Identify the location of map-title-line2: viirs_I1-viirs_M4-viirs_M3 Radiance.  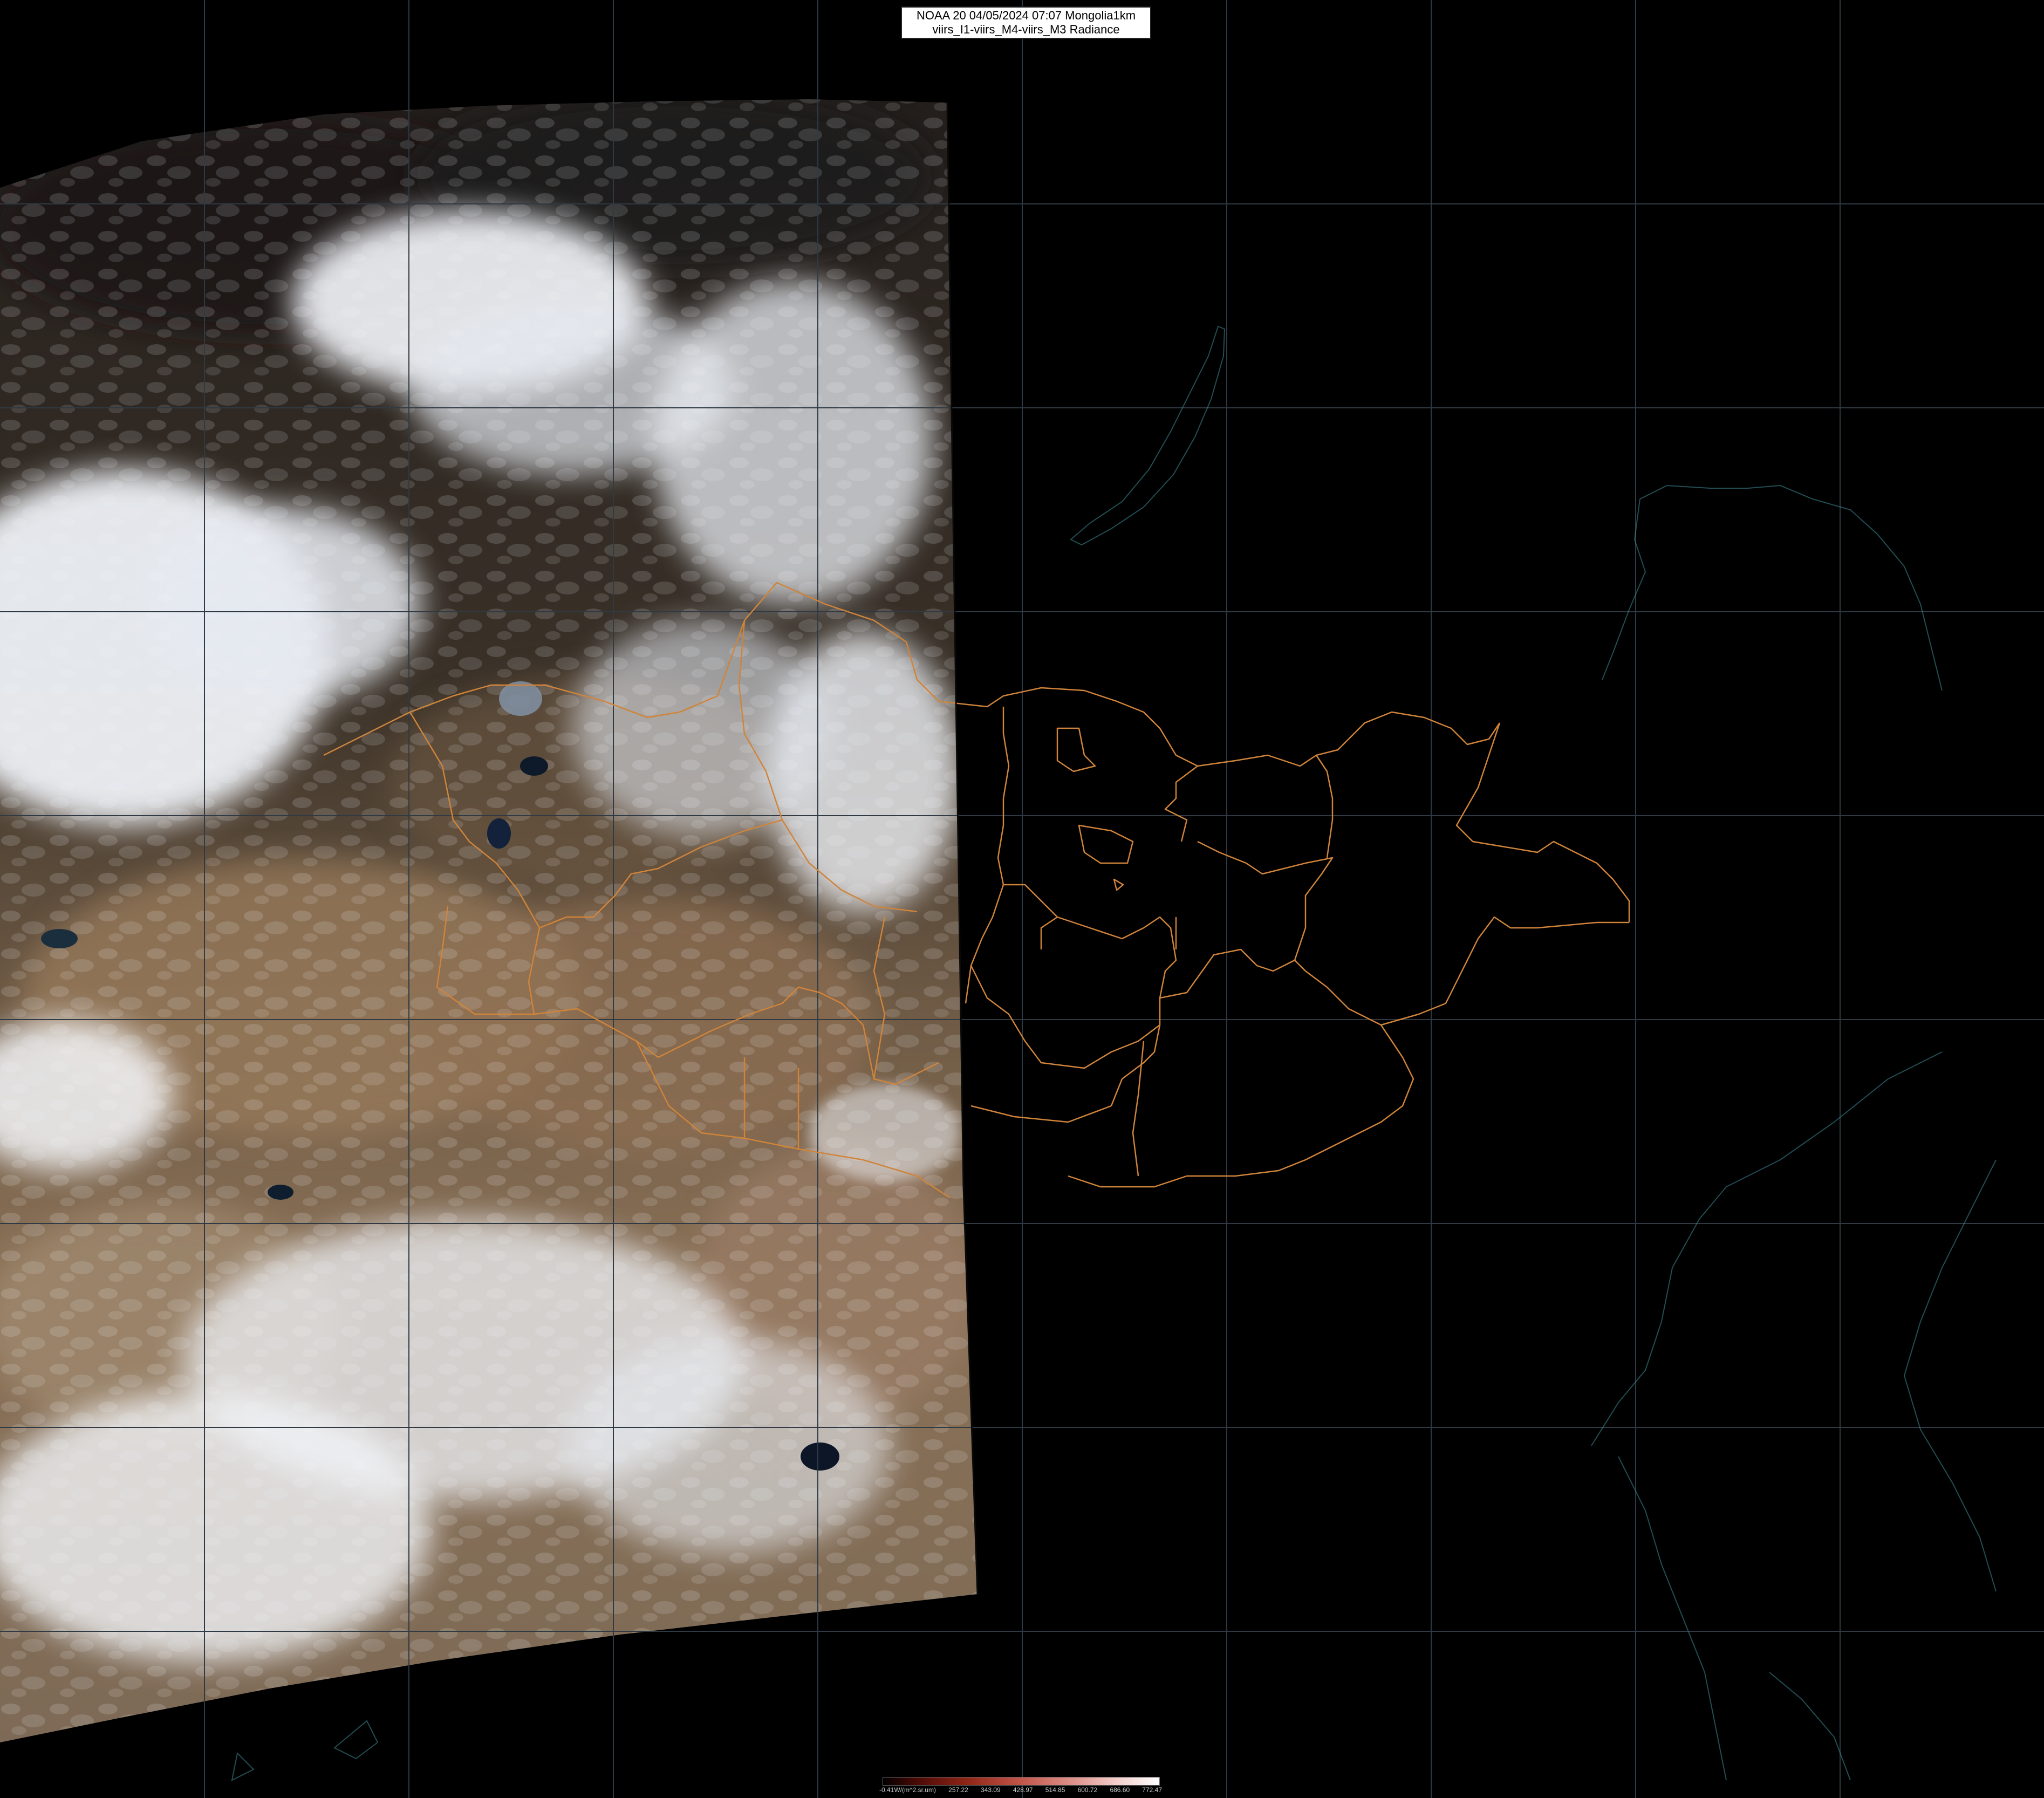
(1026, 30).